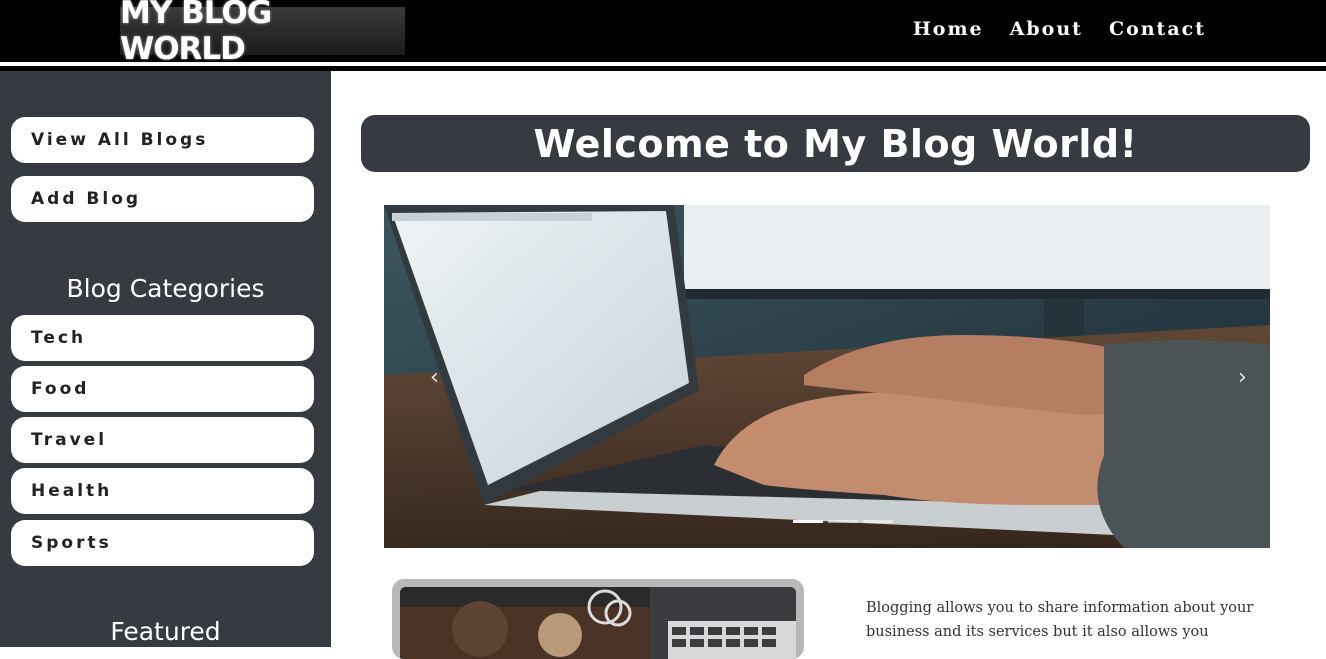 The image size is (1326, 659). I want to click on featured-post-card, so click(598, 619).